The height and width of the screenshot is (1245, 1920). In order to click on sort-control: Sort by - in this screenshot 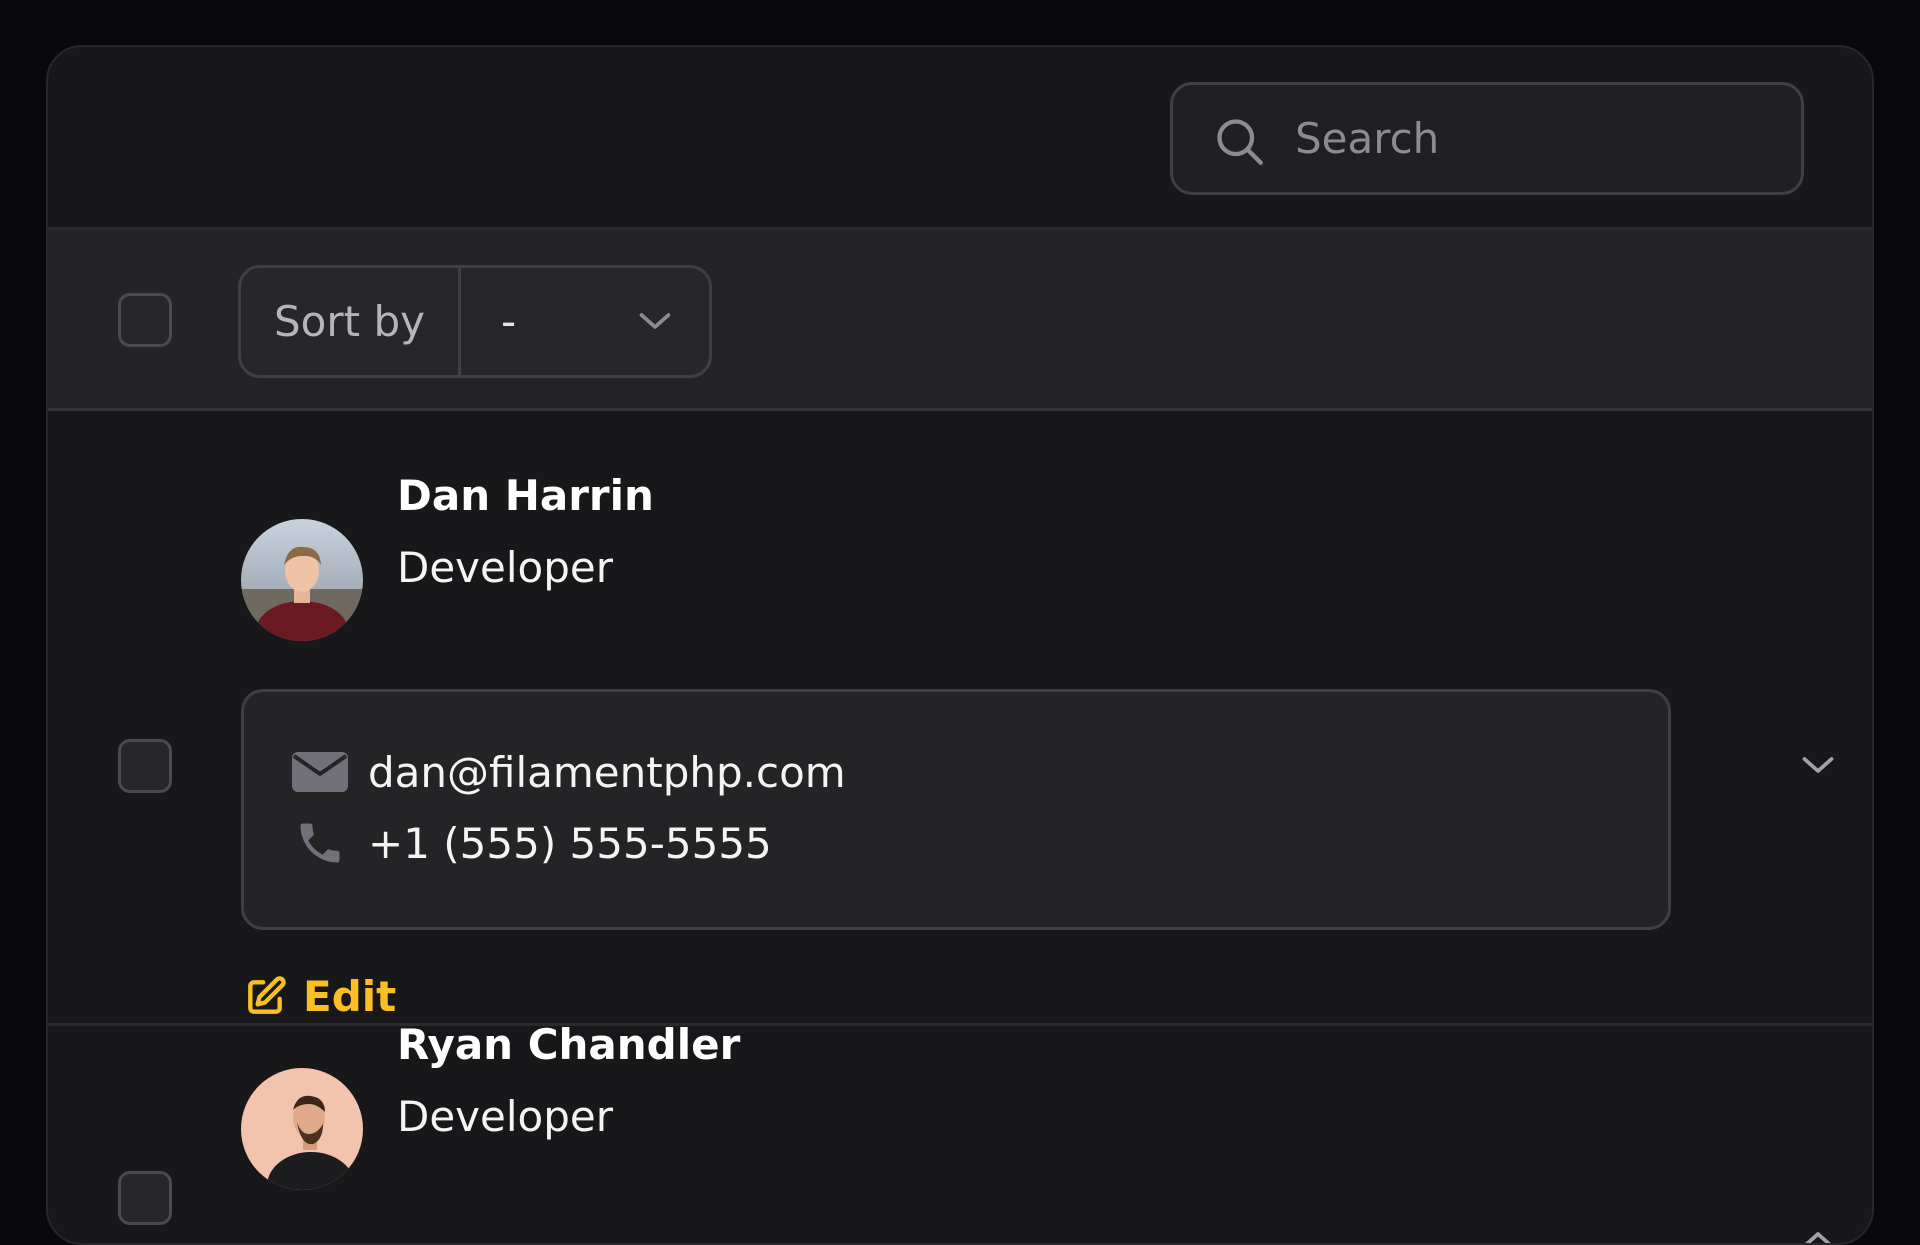, I will do `click(475, 321)`.